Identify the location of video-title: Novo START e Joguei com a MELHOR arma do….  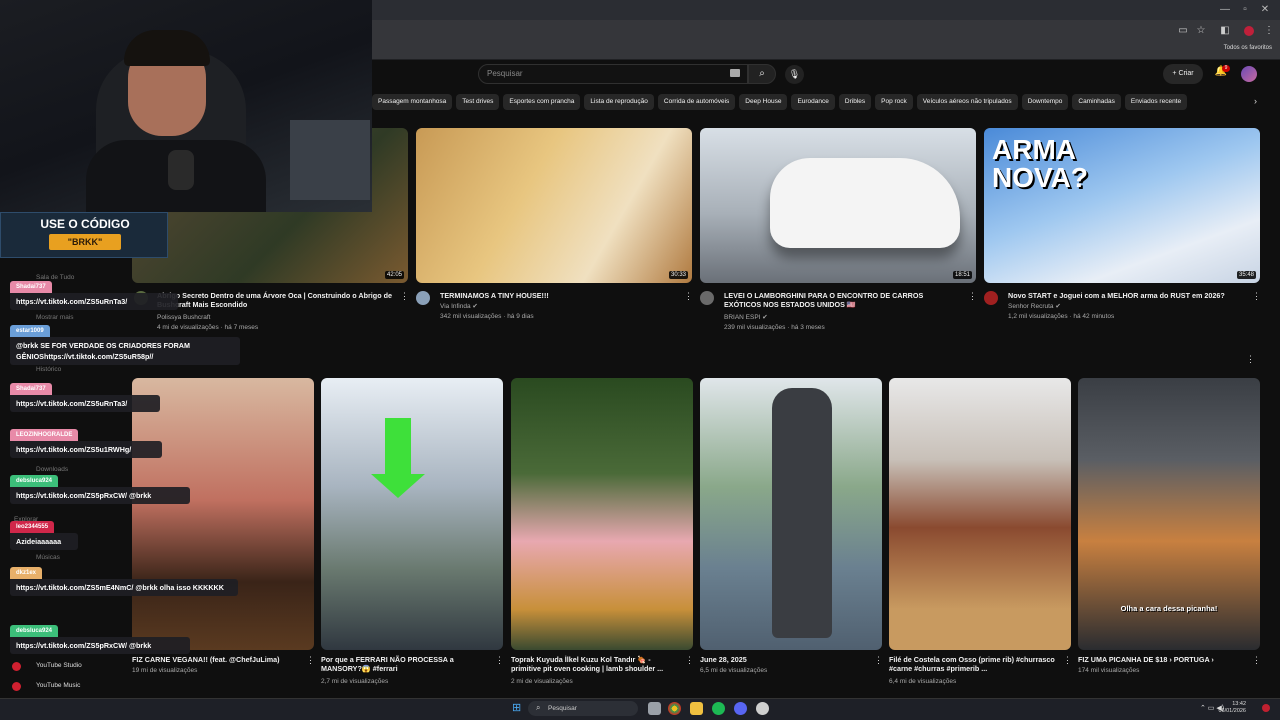
(1126, 295).